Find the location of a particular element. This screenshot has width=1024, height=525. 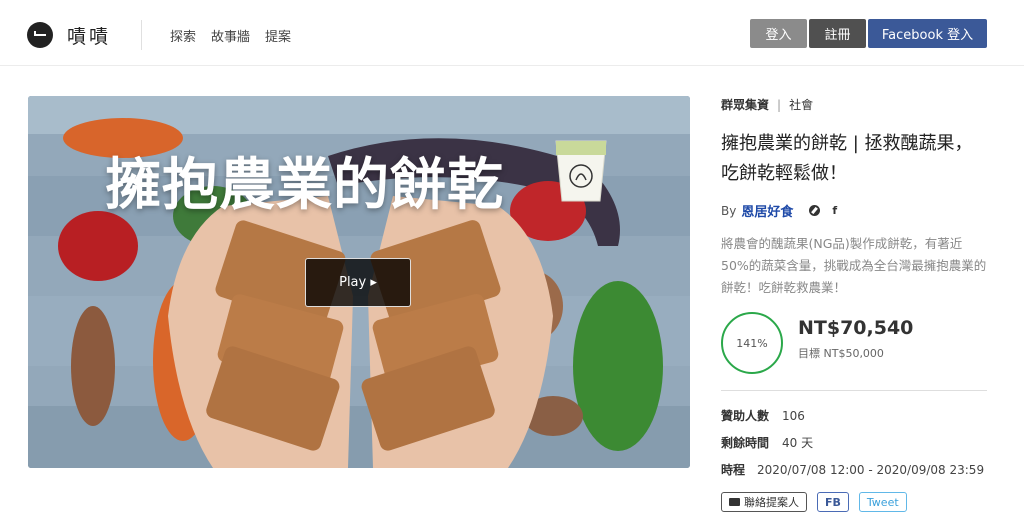

period-value: 2020/07/08 12:00 - 2020/09/08 23:59 is located at coordinates (871, 469).